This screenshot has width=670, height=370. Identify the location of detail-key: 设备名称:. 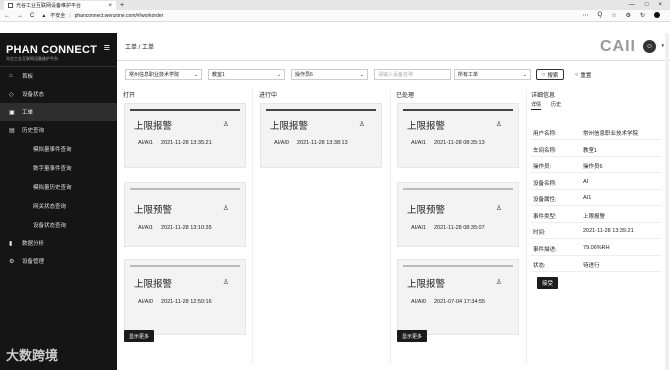
(545, 183).